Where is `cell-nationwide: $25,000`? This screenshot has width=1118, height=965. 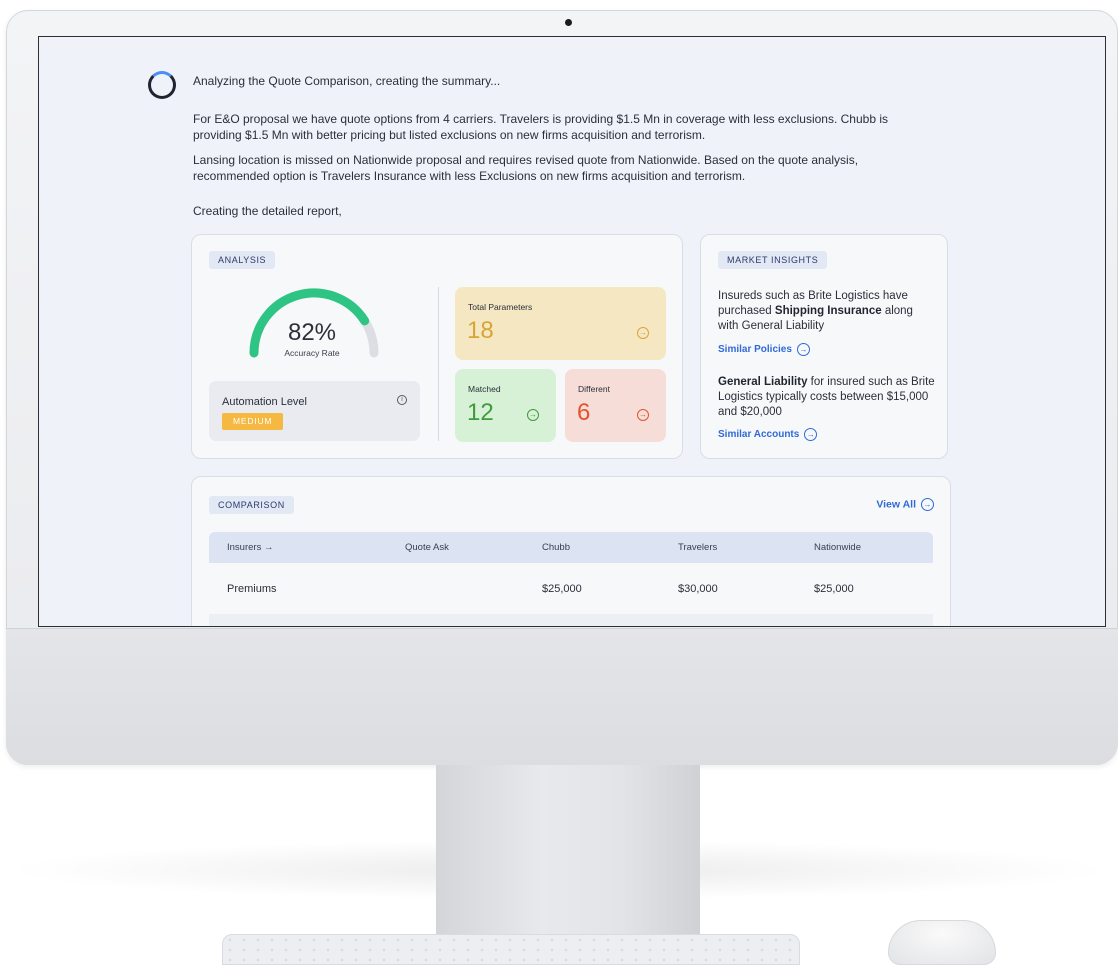
cell-nationwide: $25,000 is located at coordinates (834, 589).